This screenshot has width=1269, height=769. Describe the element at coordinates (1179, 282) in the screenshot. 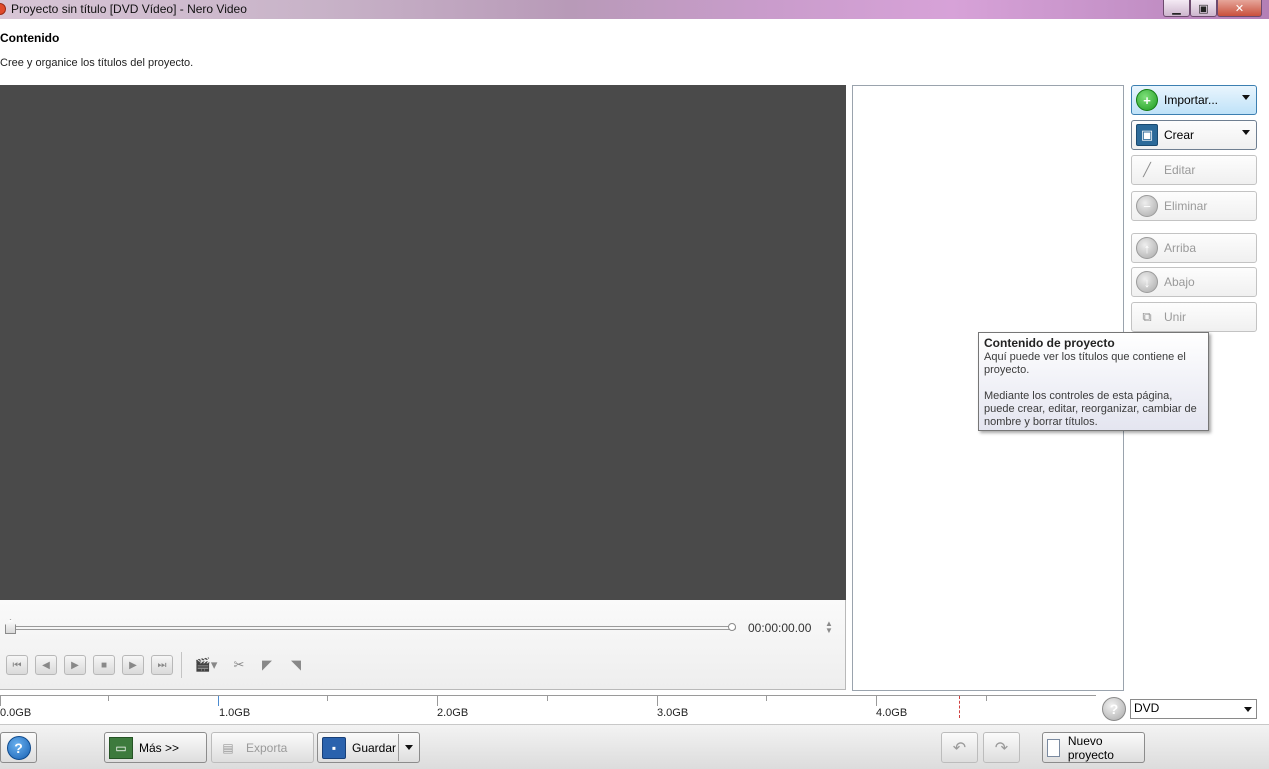

I see `move-down-label: Abajo` at that location.